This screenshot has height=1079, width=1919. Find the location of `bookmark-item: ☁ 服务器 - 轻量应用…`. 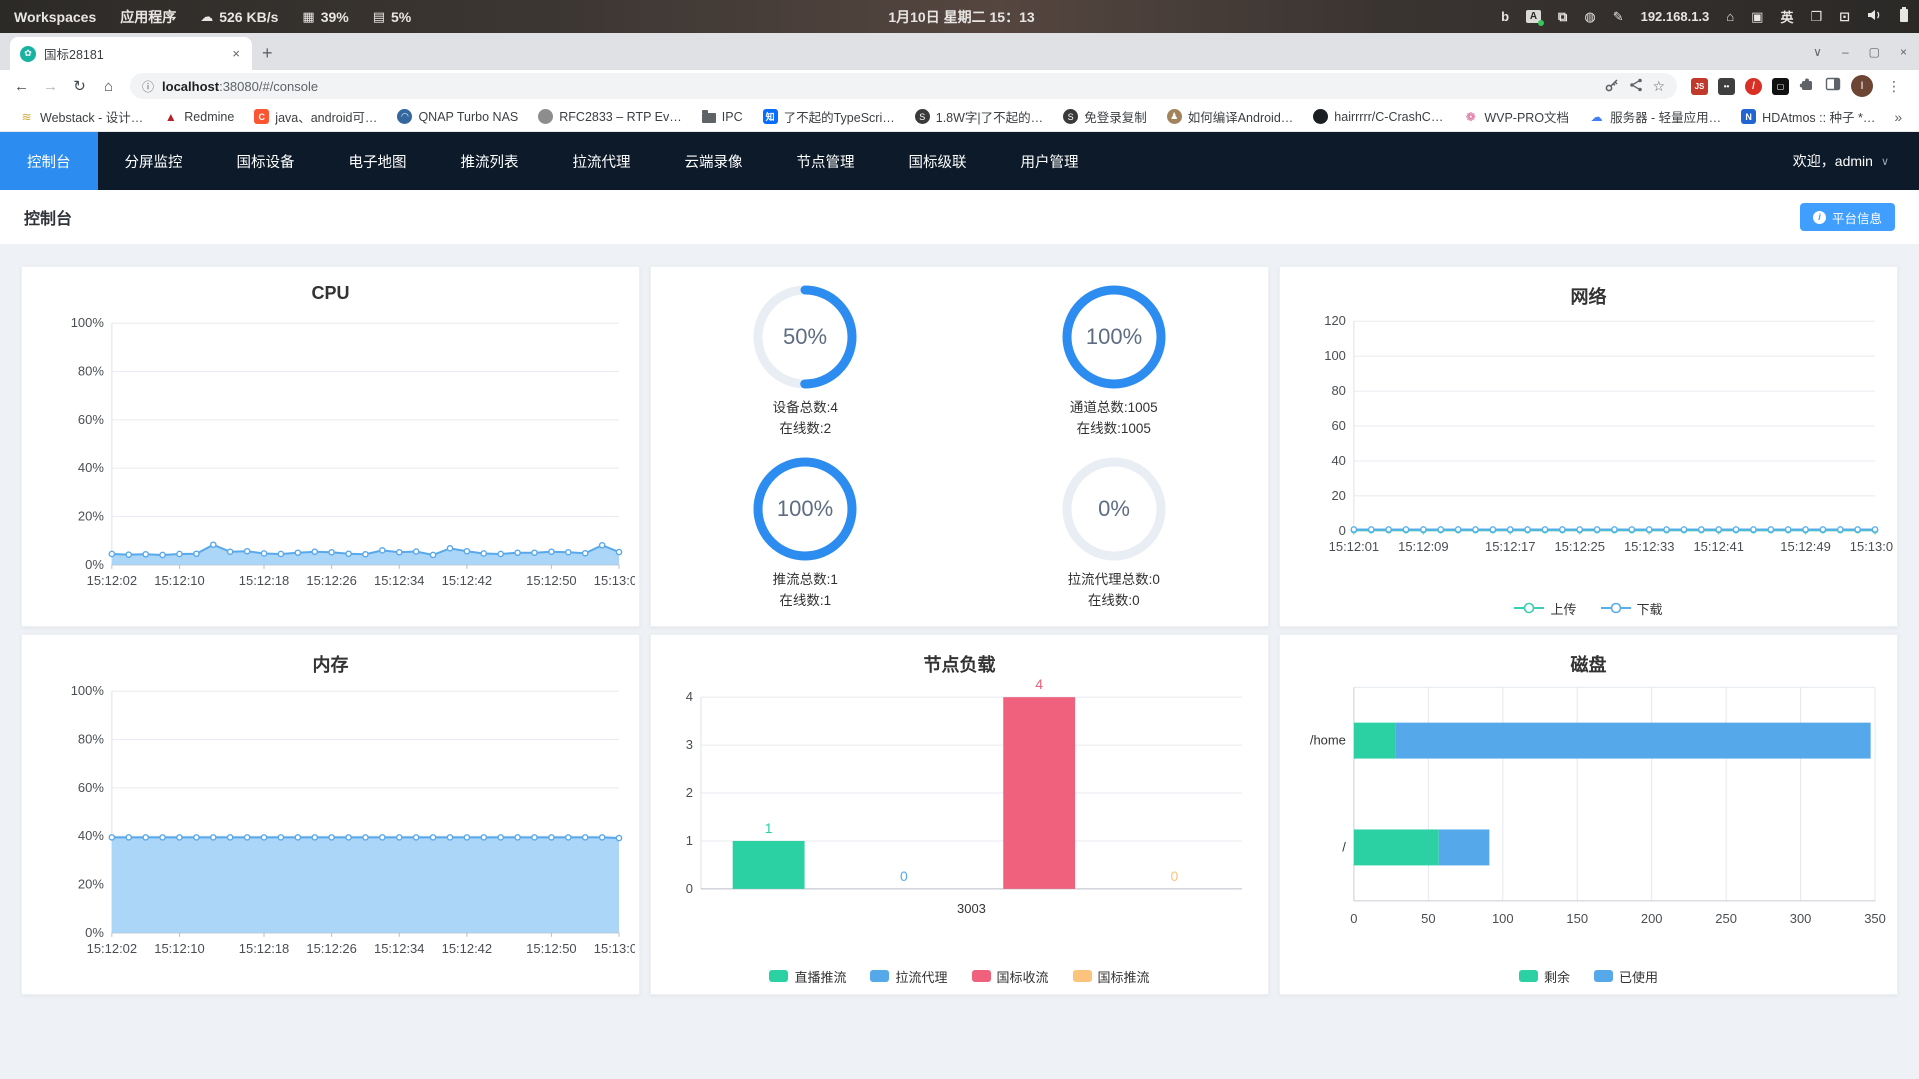

bookmark-item: ☁ 服务器 - 轻量应用… is located at coordinates (1655, 116).